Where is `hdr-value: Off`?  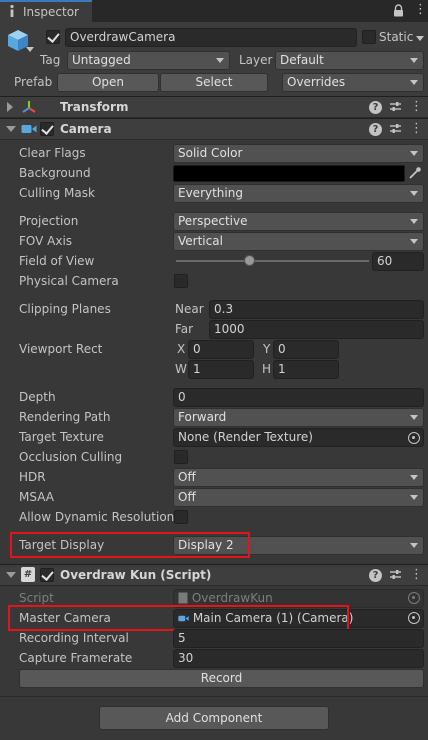
hdr-value: Off is located at coordinates (187, 477).